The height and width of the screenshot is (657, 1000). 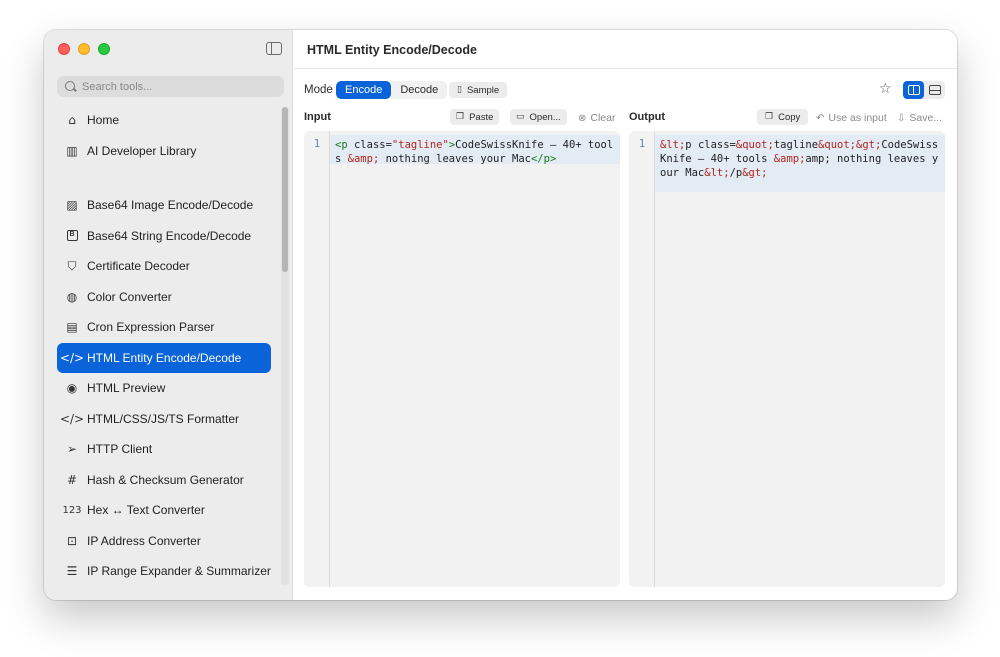 What do you see at coordinates (104, 49) in the screenshot?
I see `zoom-window-button` at bounding box center [104, 49].